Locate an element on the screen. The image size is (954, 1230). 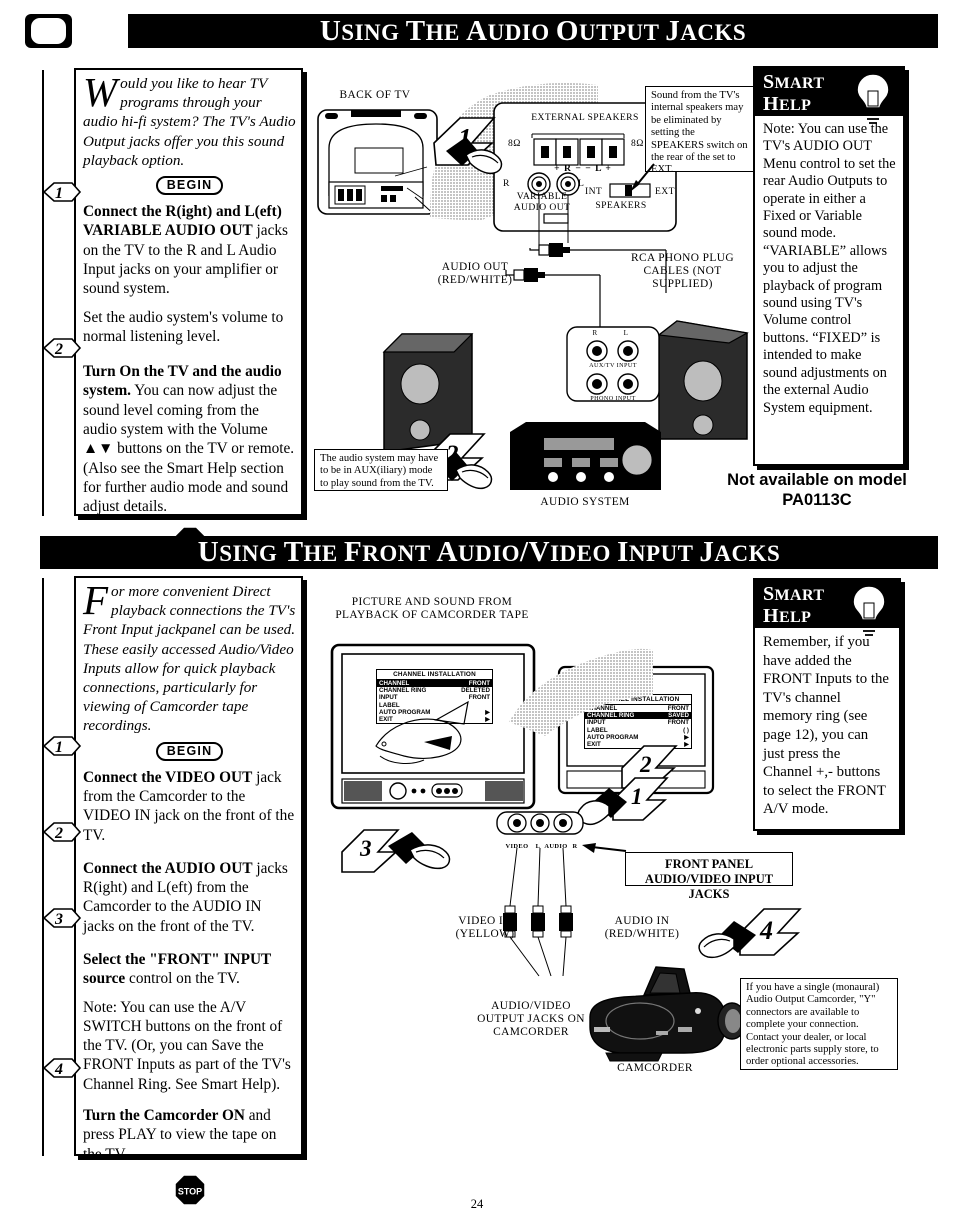
step-marker-2-s1: 2 is located at coordinates (62, 350).